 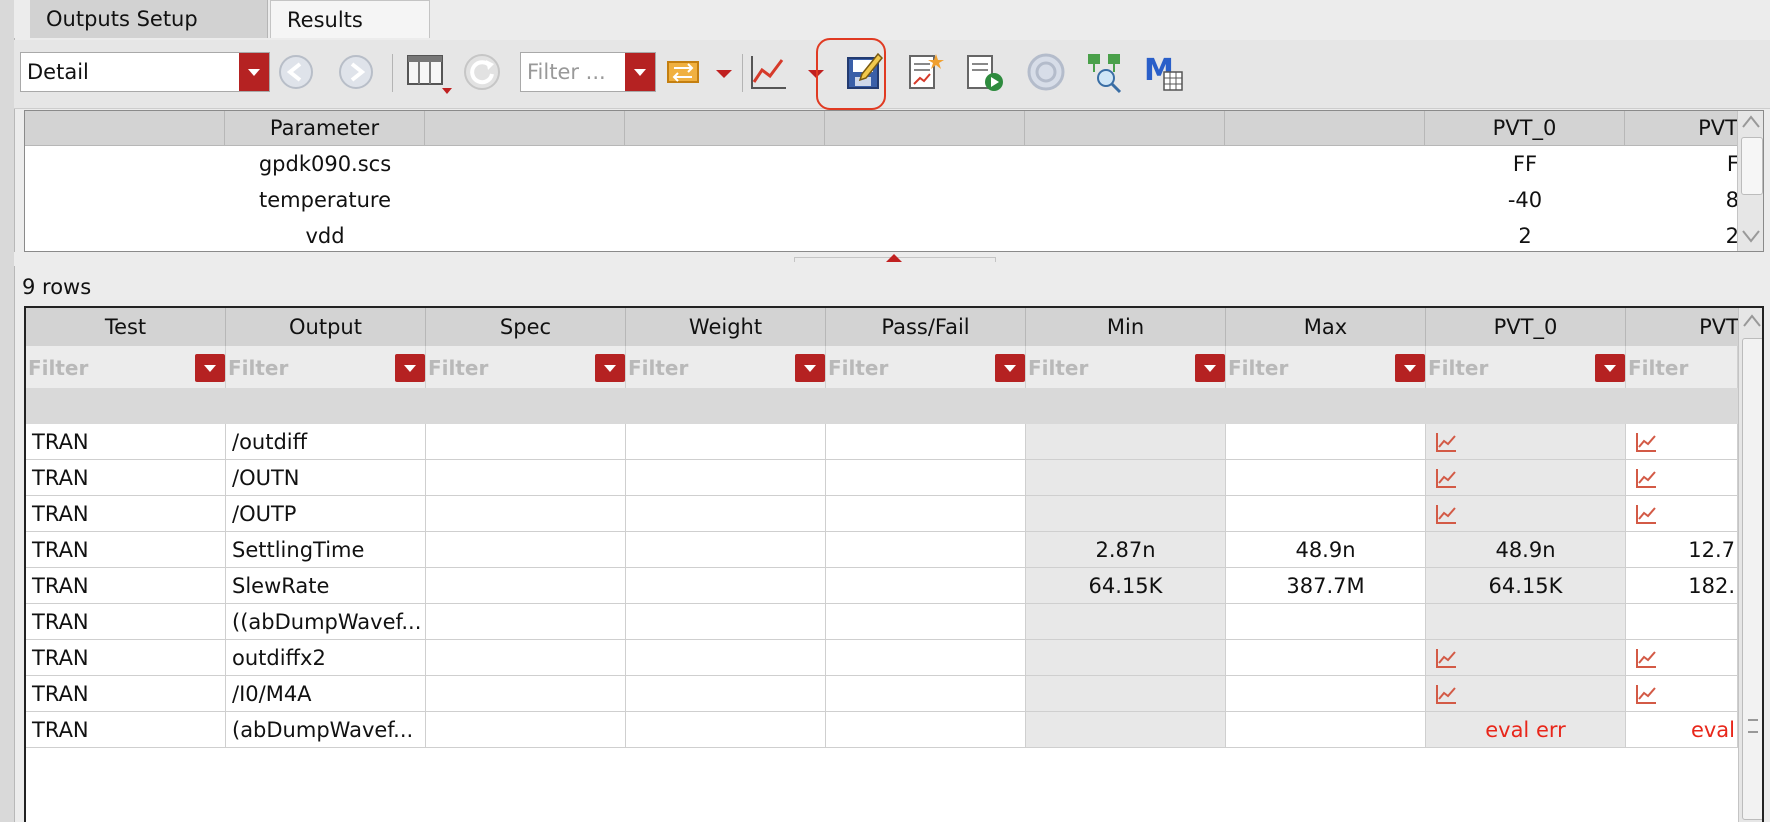 I want to click on cell-output: SettlingTime, so click(x=326, y=550).